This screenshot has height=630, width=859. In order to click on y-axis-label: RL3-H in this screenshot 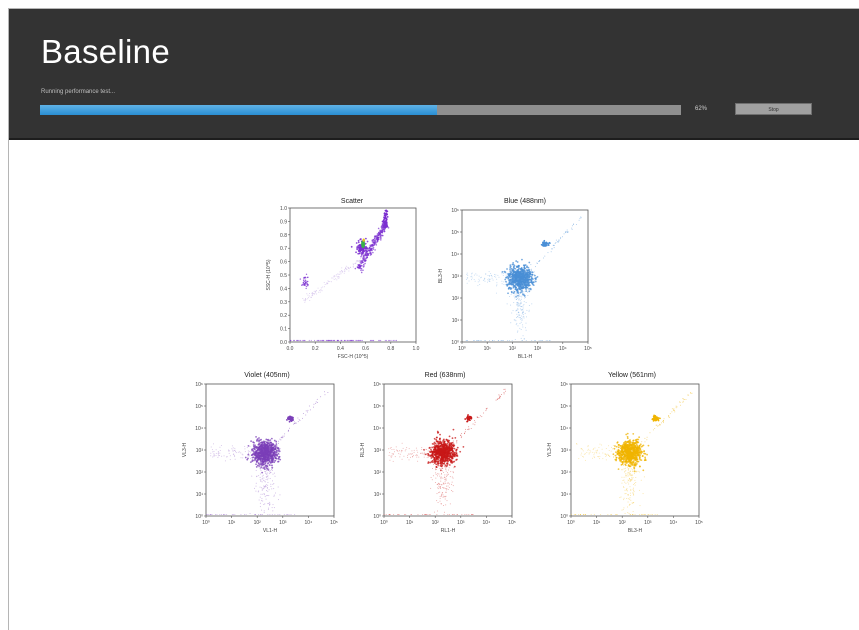, I will do `click(363, 449)`.